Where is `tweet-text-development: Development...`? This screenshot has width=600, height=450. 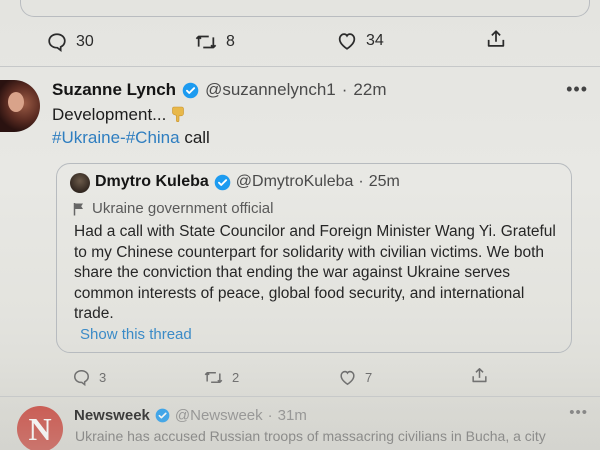 tweet-text-development: Development... is located at coordinates (109, 114).